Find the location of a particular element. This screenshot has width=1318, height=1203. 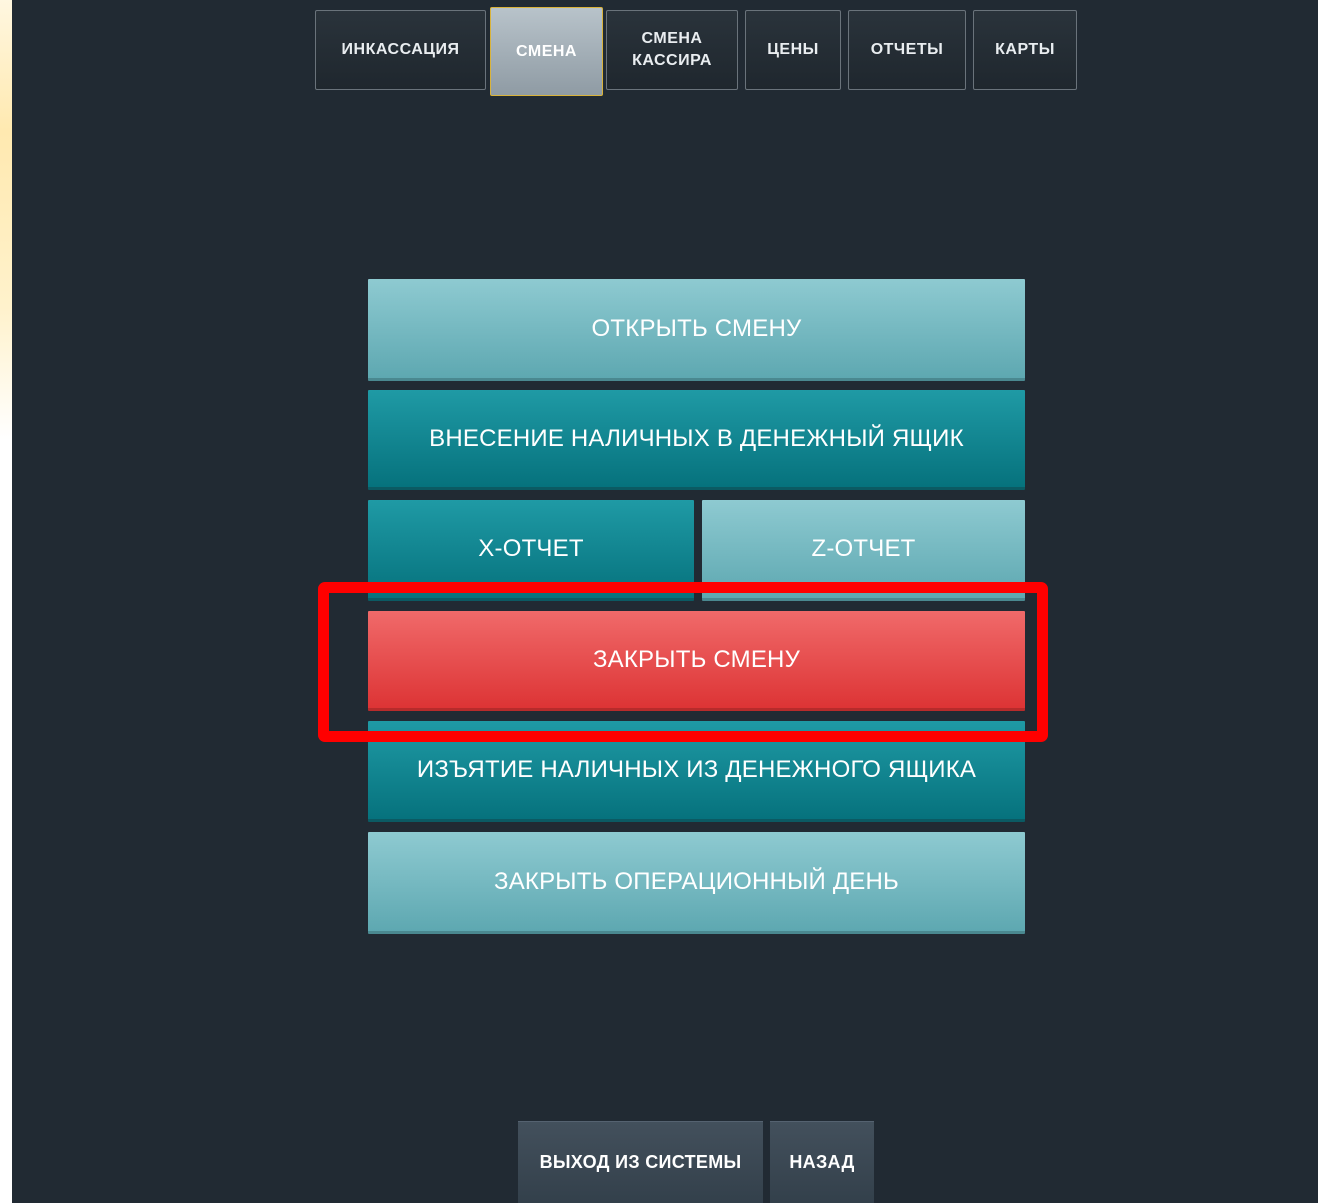

tab-shift: СМЕНА is located at coordinates (546, 51).